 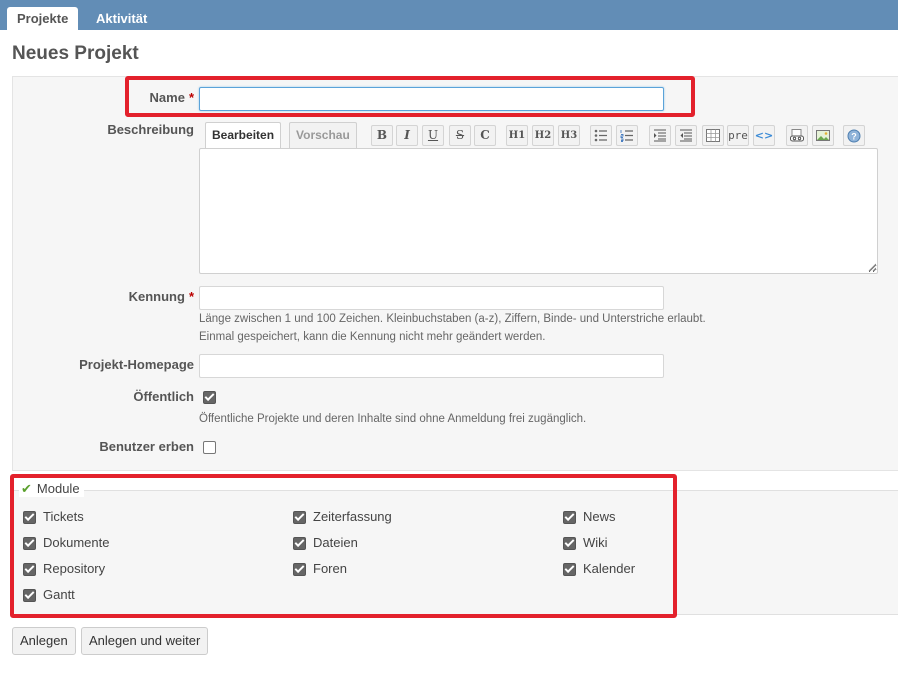 I want to click on inherit-members-checkbox, so click(x=209, y=447).